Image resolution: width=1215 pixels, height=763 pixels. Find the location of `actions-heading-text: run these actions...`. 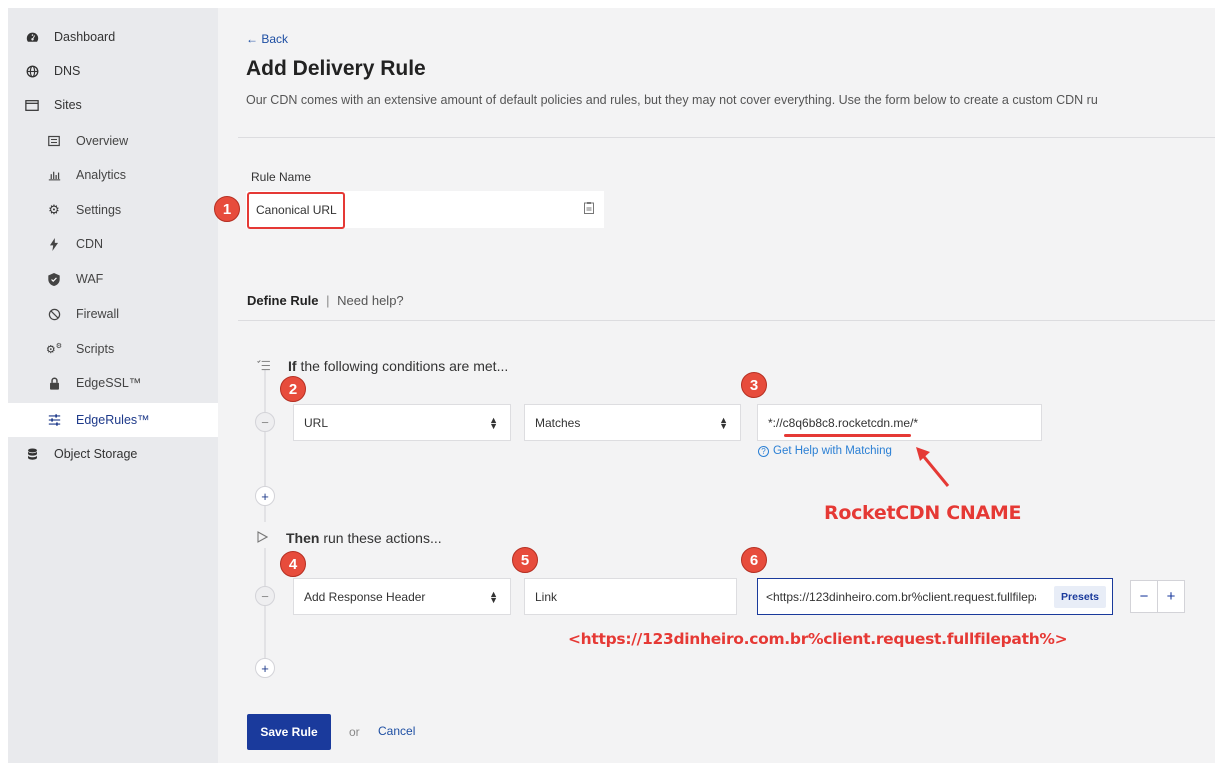

actions-heading-text: run these actions... is located at coordinates (382, 538).